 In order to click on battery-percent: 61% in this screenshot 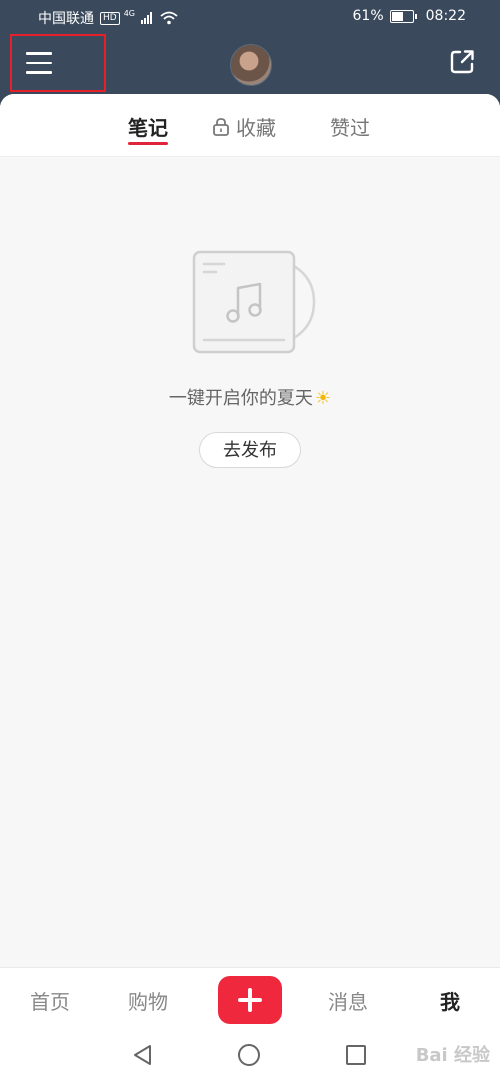, I will do `click(368, 16)`.